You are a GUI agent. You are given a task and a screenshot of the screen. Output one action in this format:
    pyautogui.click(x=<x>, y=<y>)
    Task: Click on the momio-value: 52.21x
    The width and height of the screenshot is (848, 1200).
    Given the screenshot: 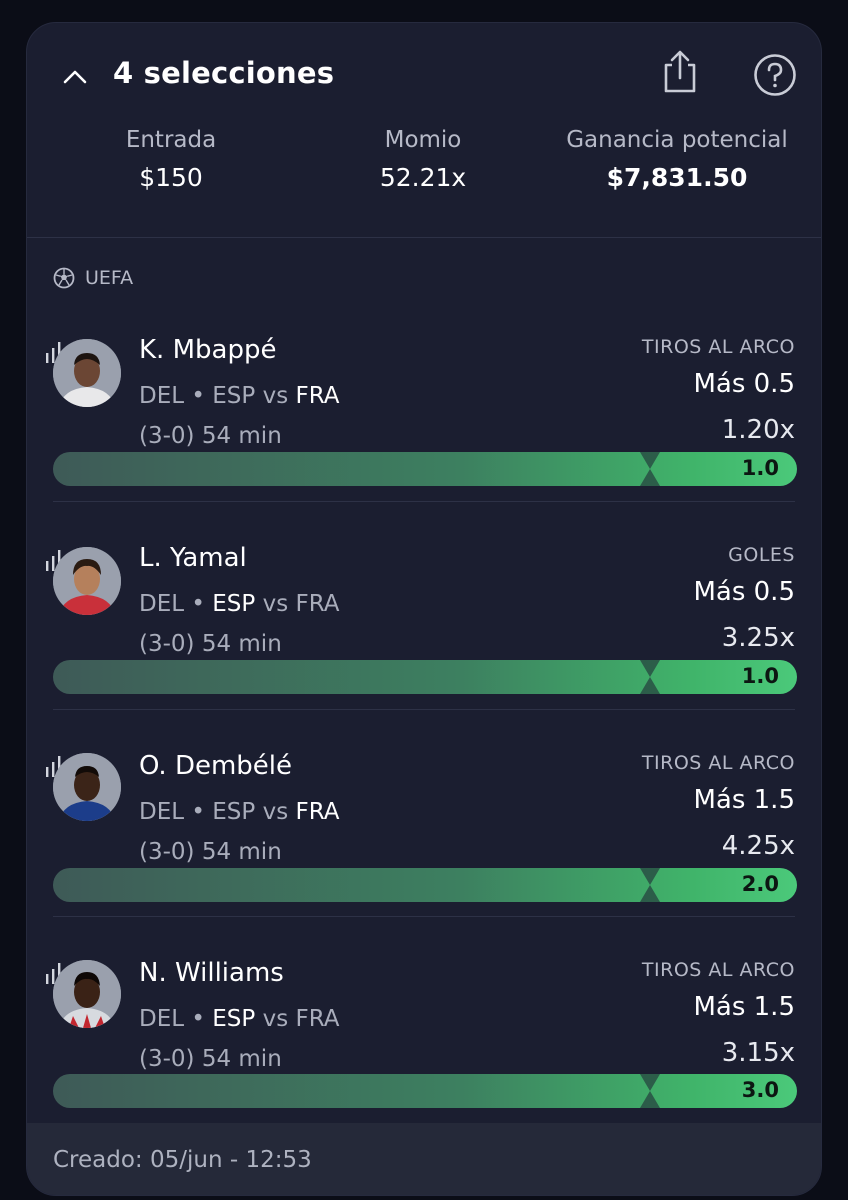 What is the action you would take?
    pyautogui.click(x=423, y=177)
    